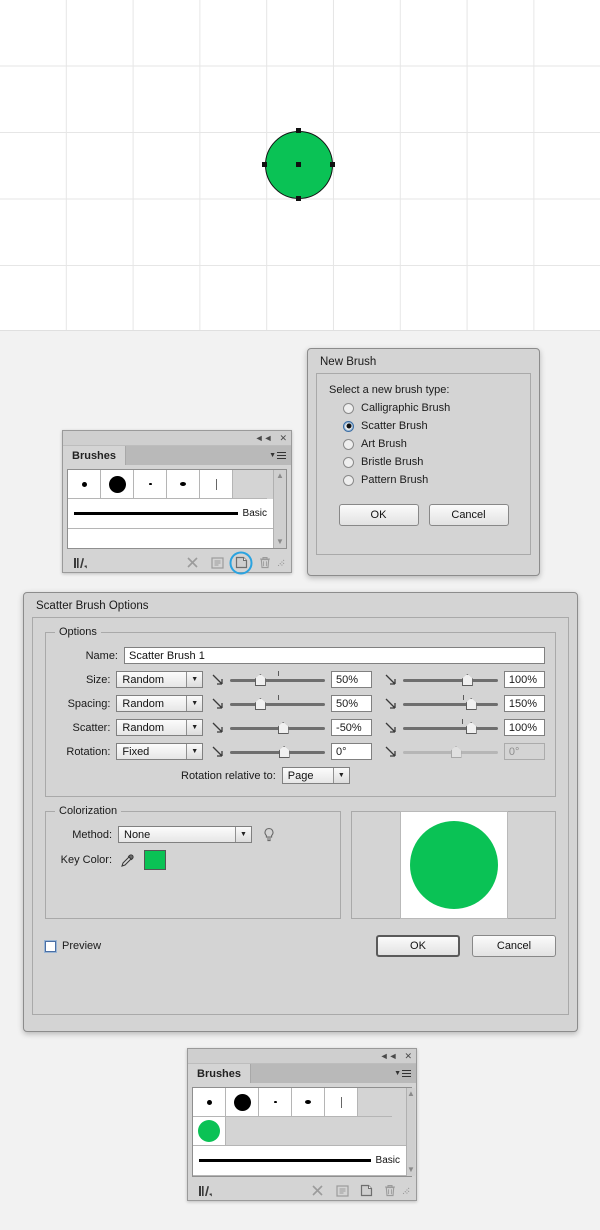  I want to click on spacing-max-slider, so click(450, 703).